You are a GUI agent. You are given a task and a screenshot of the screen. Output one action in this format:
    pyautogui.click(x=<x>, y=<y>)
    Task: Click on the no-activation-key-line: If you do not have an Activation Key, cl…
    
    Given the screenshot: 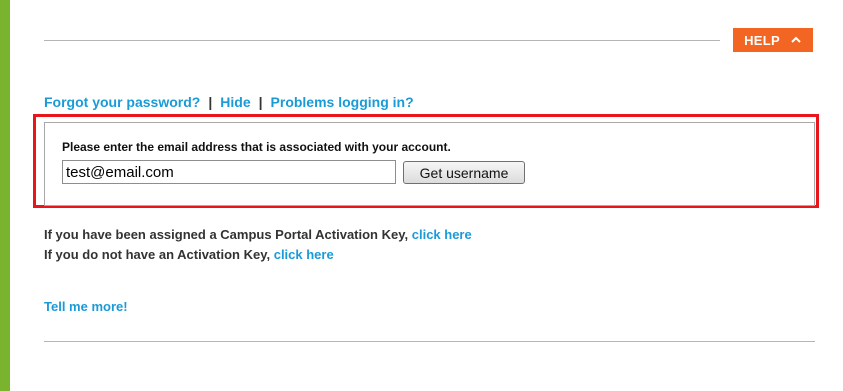 What is the action you would take?
    pyautogui.click(x=189, y=254)
    